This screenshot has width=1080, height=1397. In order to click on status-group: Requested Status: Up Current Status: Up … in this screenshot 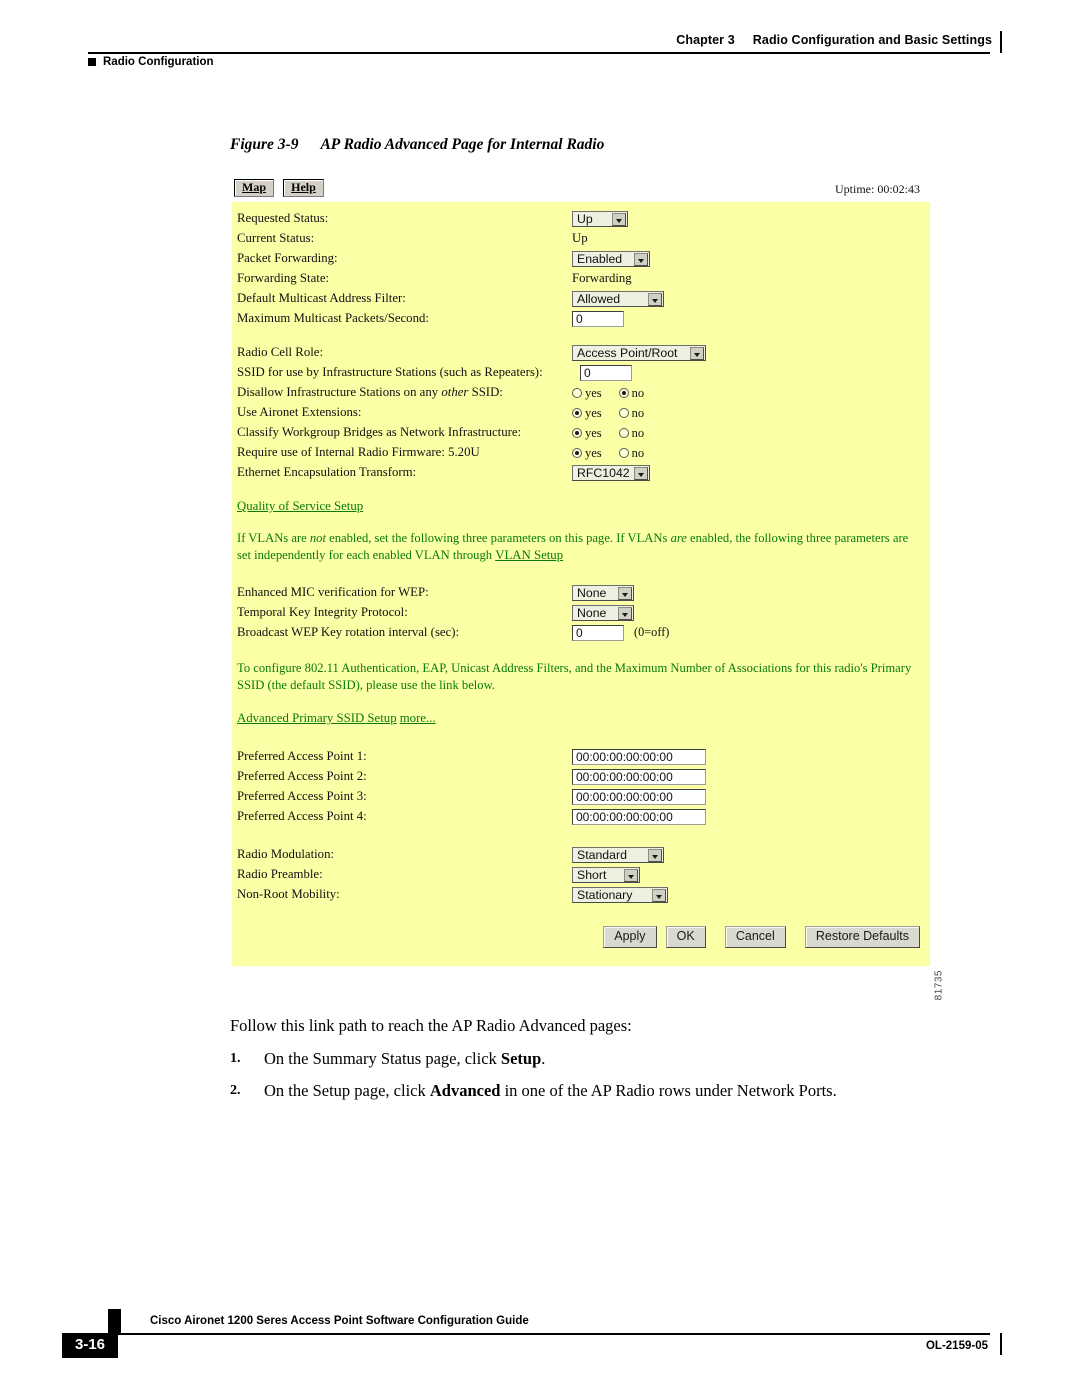, I will do `click(581, 268)`.